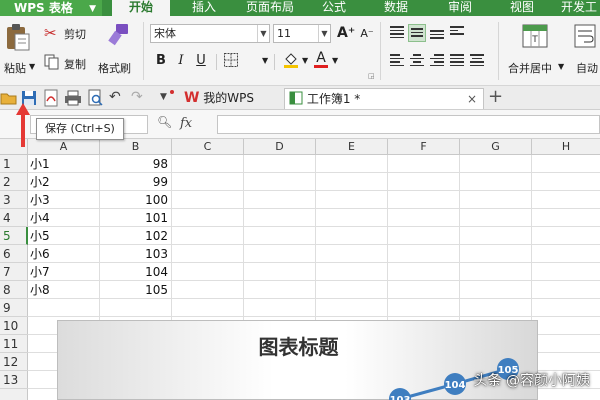 Image resolution: width=600 pixels, height=400 pixels. Describe the element at coordinates (284, 33) in the screenshot. I see `font-size-value: 11` at that location.